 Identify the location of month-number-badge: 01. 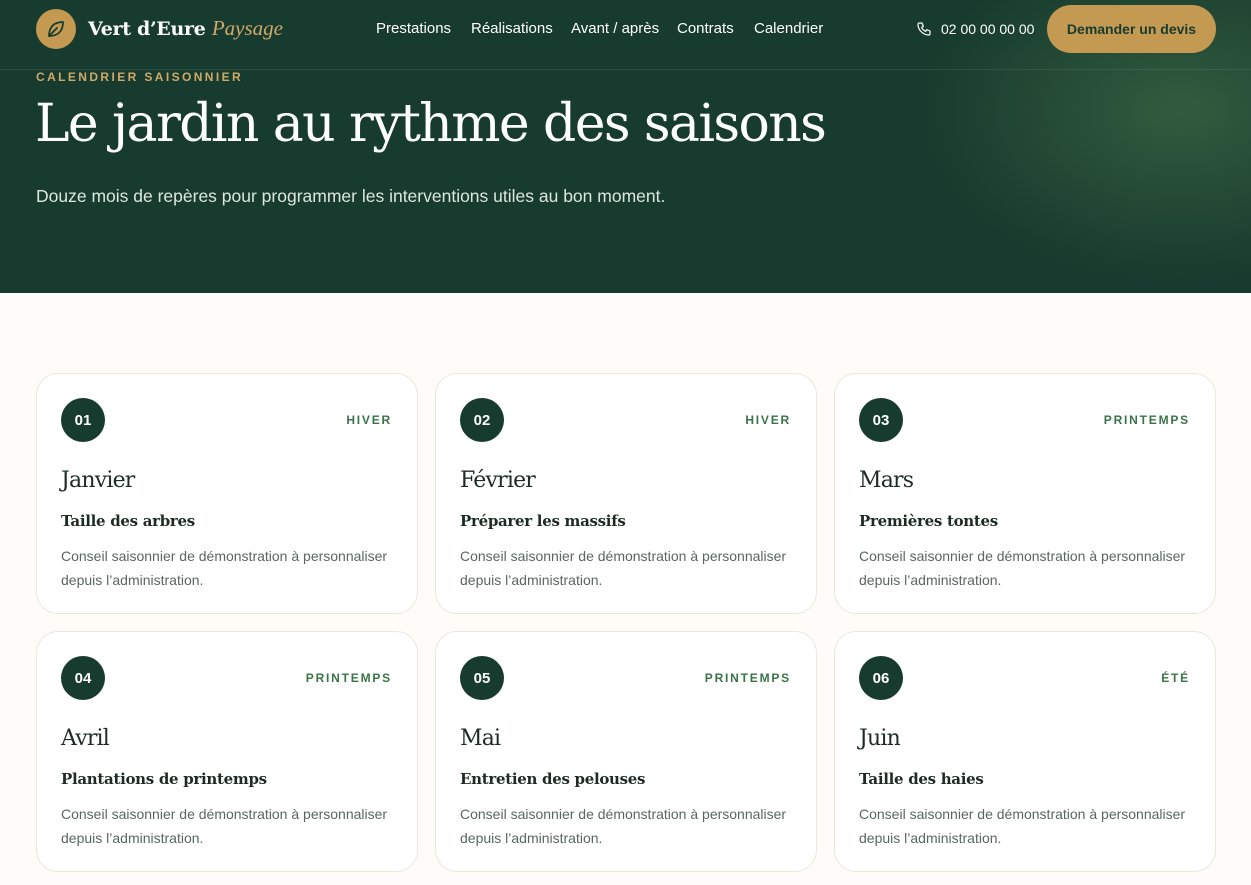
(83, 420).